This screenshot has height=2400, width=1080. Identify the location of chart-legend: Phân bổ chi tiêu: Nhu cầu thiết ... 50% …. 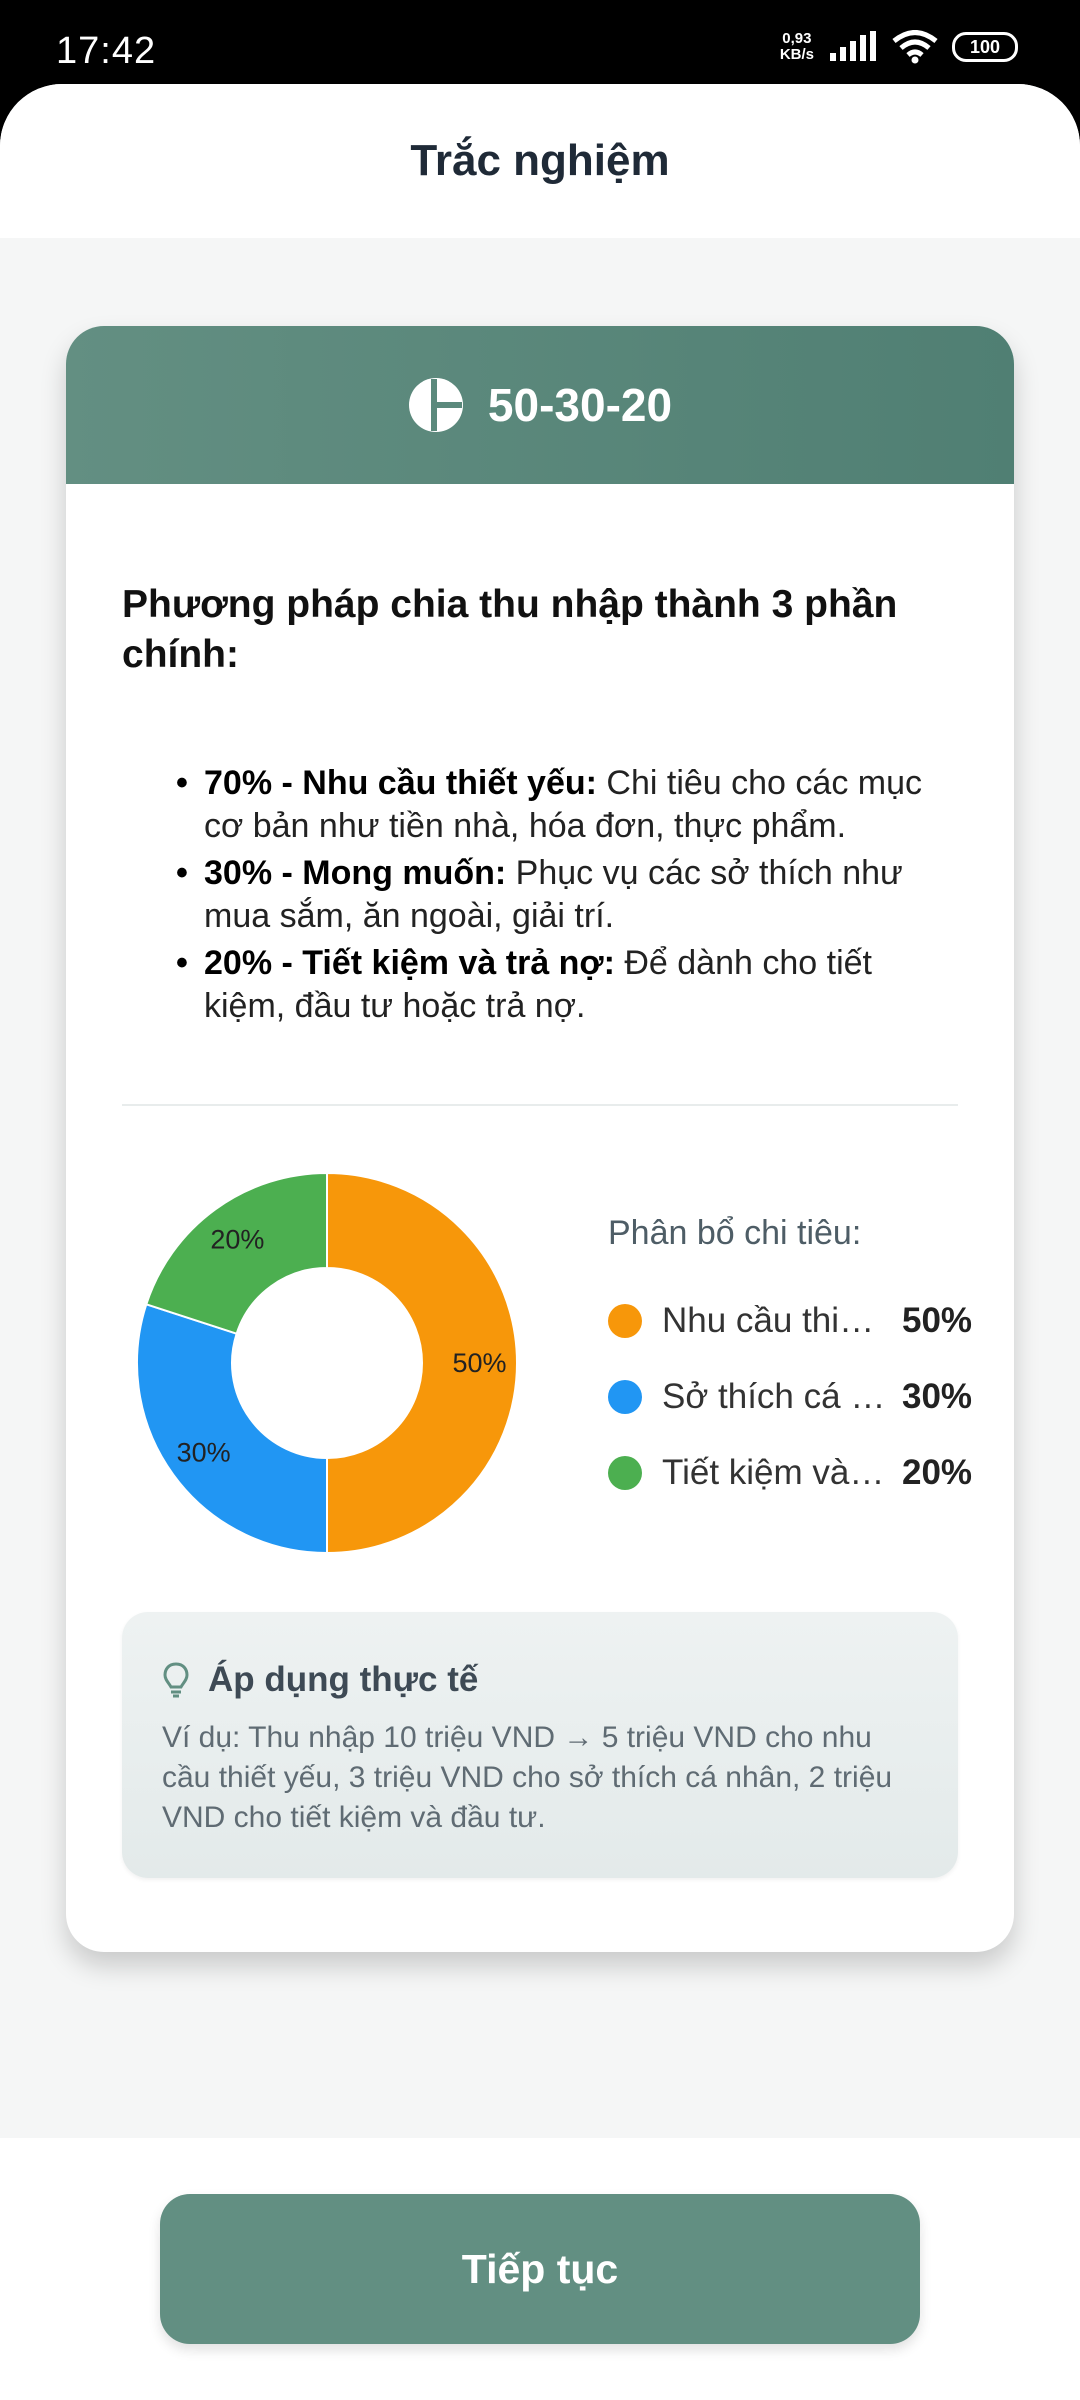
(811, 1362).